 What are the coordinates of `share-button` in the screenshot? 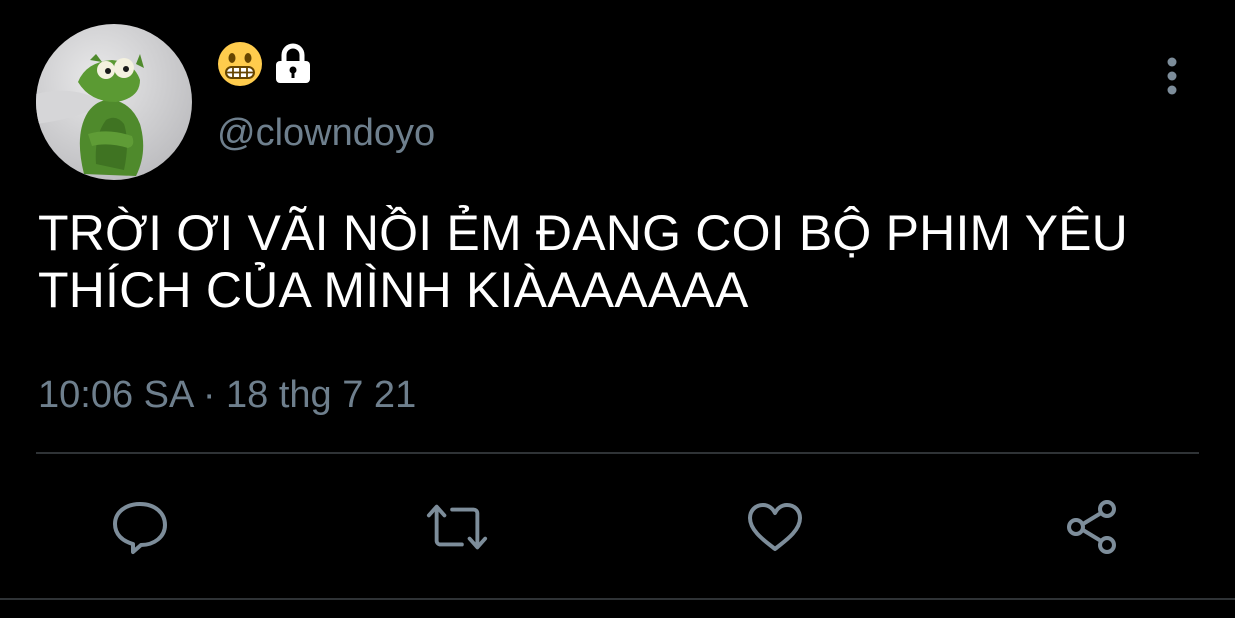 It's located at (1092, 527).